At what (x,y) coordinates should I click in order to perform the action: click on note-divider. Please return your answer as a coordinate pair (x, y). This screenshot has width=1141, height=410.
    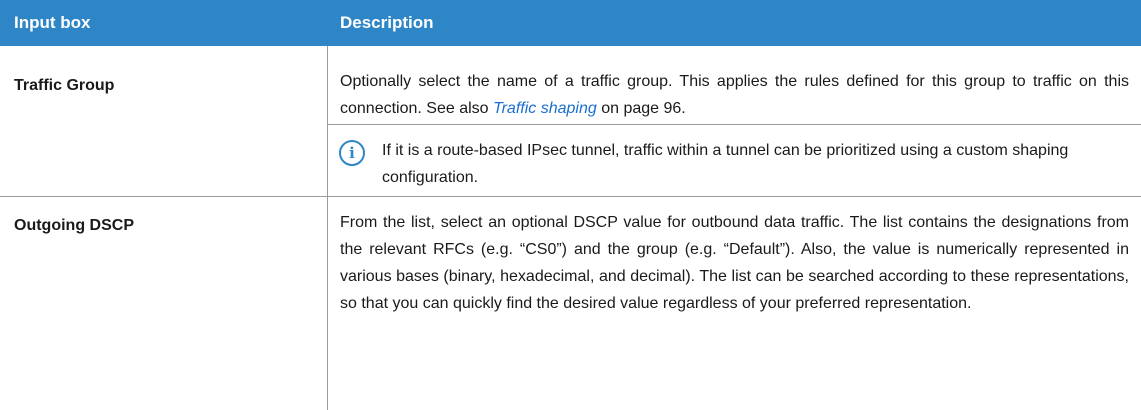
    Looking at the image, I should click on (734, 124).